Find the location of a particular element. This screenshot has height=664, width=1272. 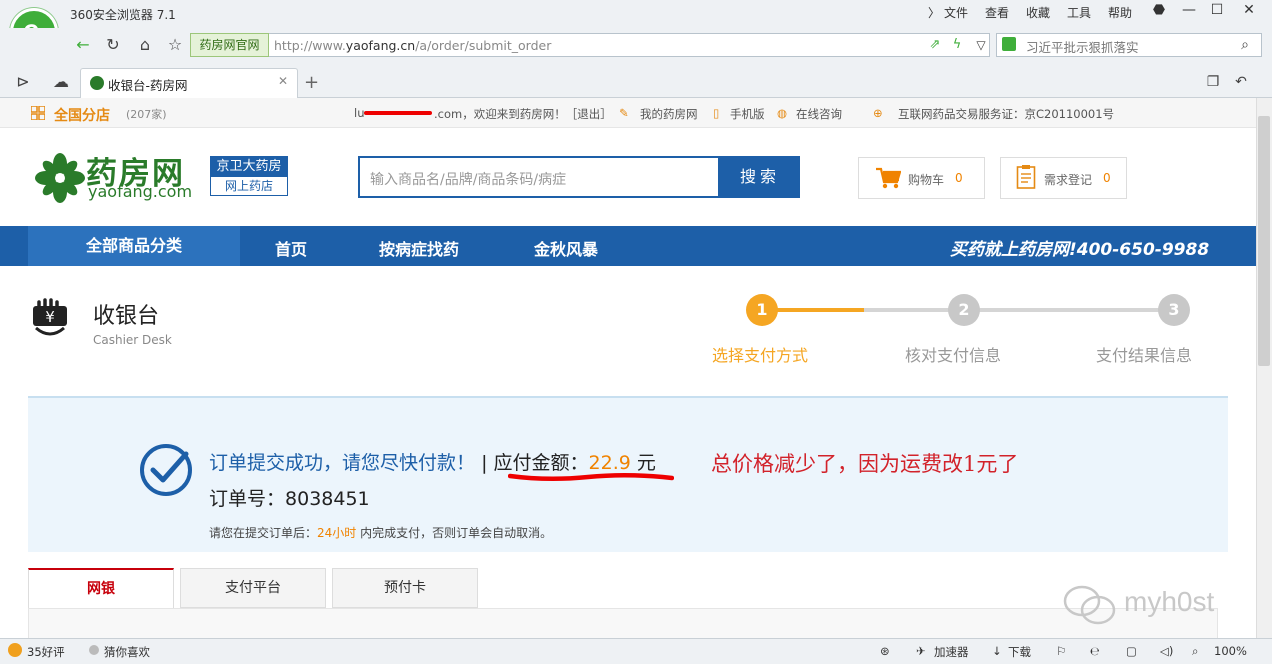

order-number-line: 订单号：8038451 is located at coordinates (289, 497).